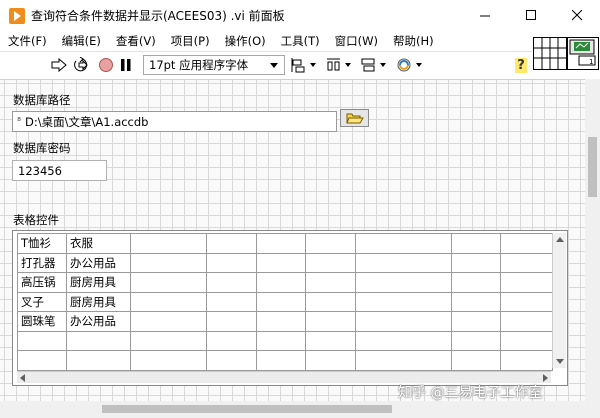 The height and width of the screenshot is (418, 600). I want to click on vertical-scroll-thumb, so click(592, 167).